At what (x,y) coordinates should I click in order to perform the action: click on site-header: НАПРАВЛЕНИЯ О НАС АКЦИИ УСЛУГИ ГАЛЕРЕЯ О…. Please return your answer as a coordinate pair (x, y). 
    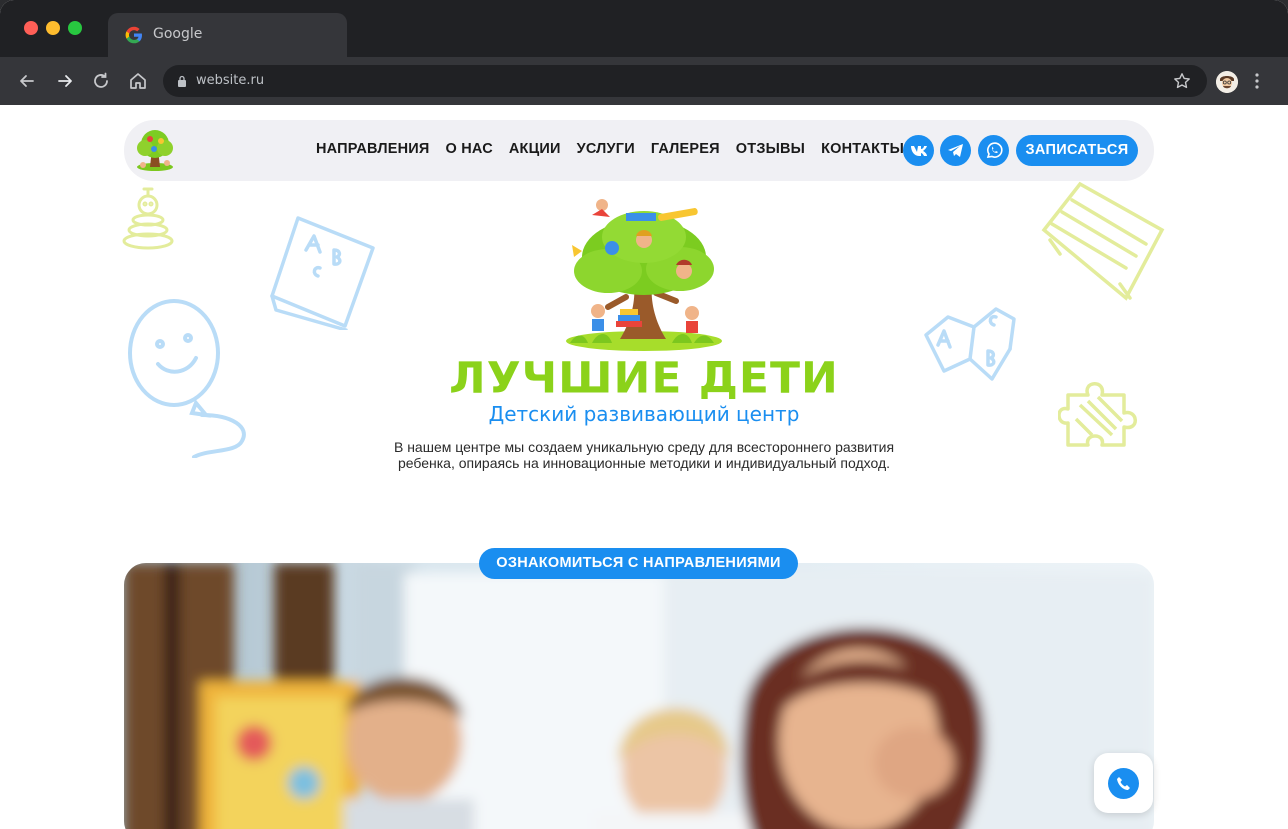
    Looking at the image, I should click on (639, 150).